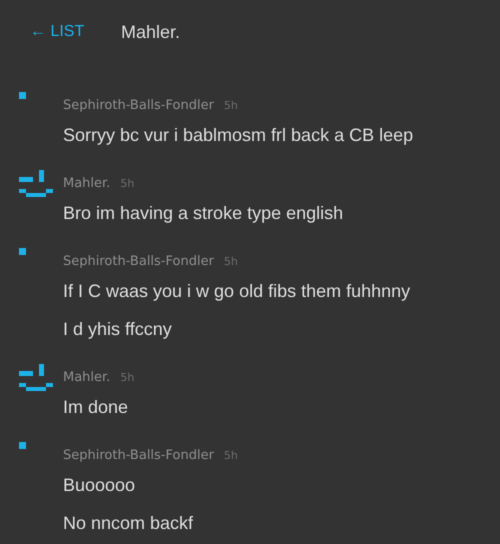  I want to click on message-text: Bro im having a stroke type english, so click(203, 213).